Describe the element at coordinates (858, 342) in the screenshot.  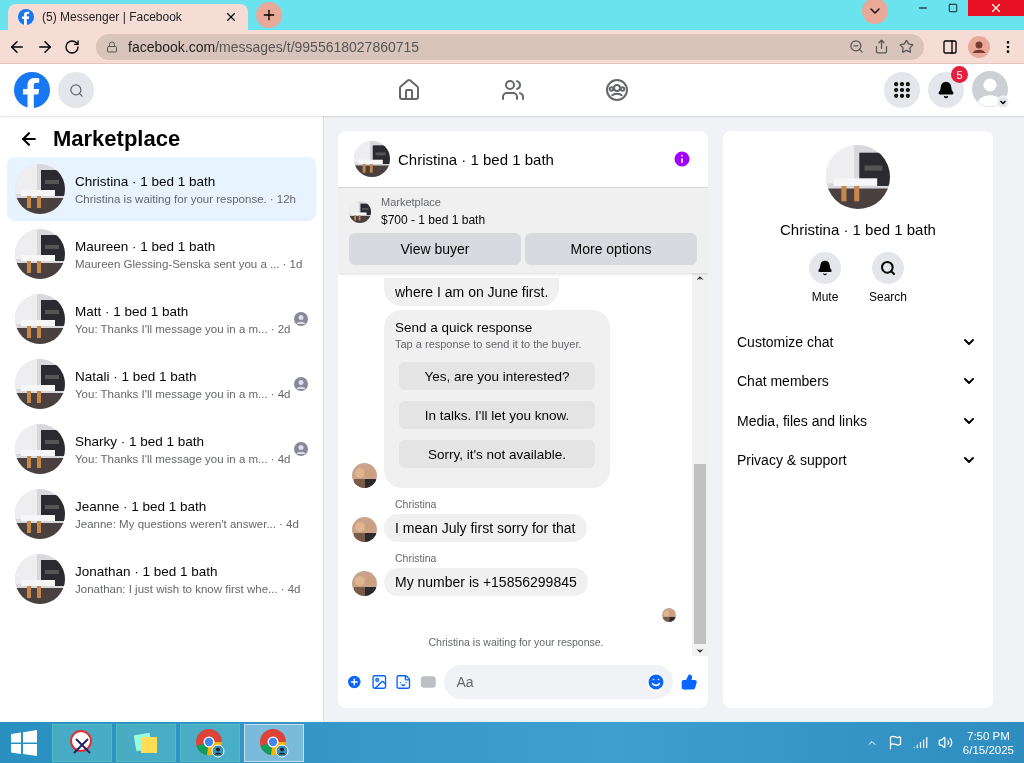
I see `section-header: Customize chat` at that location.